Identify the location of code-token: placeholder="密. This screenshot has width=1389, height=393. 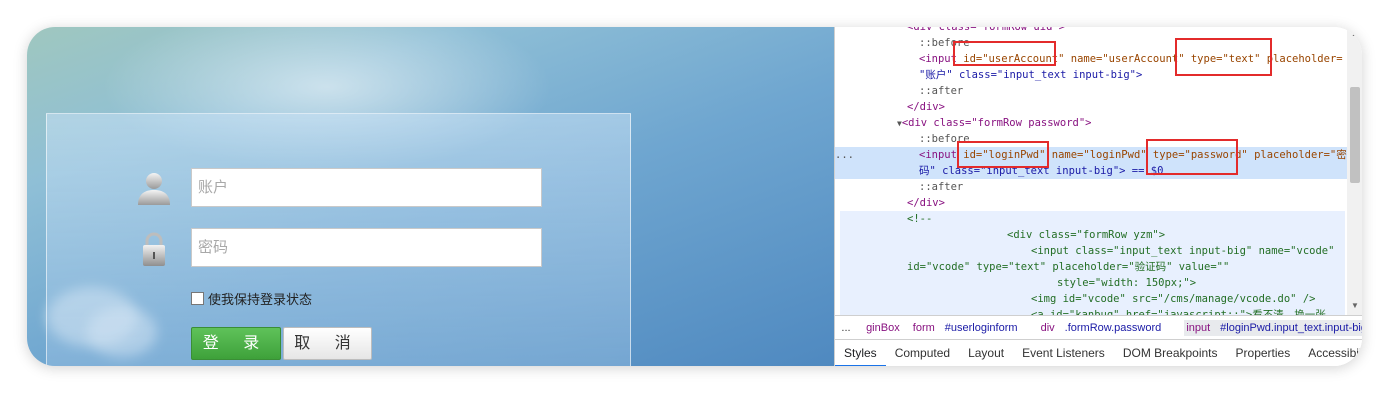
(1297, 155).